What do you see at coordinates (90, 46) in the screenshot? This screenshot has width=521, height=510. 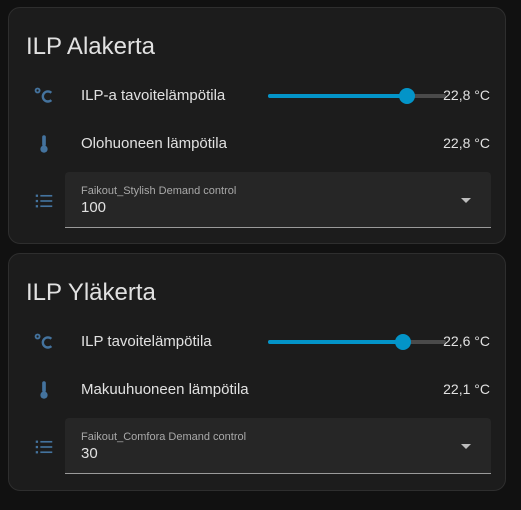 I see `card-title: ILP Alakerta` at bounding box center [90, 46].